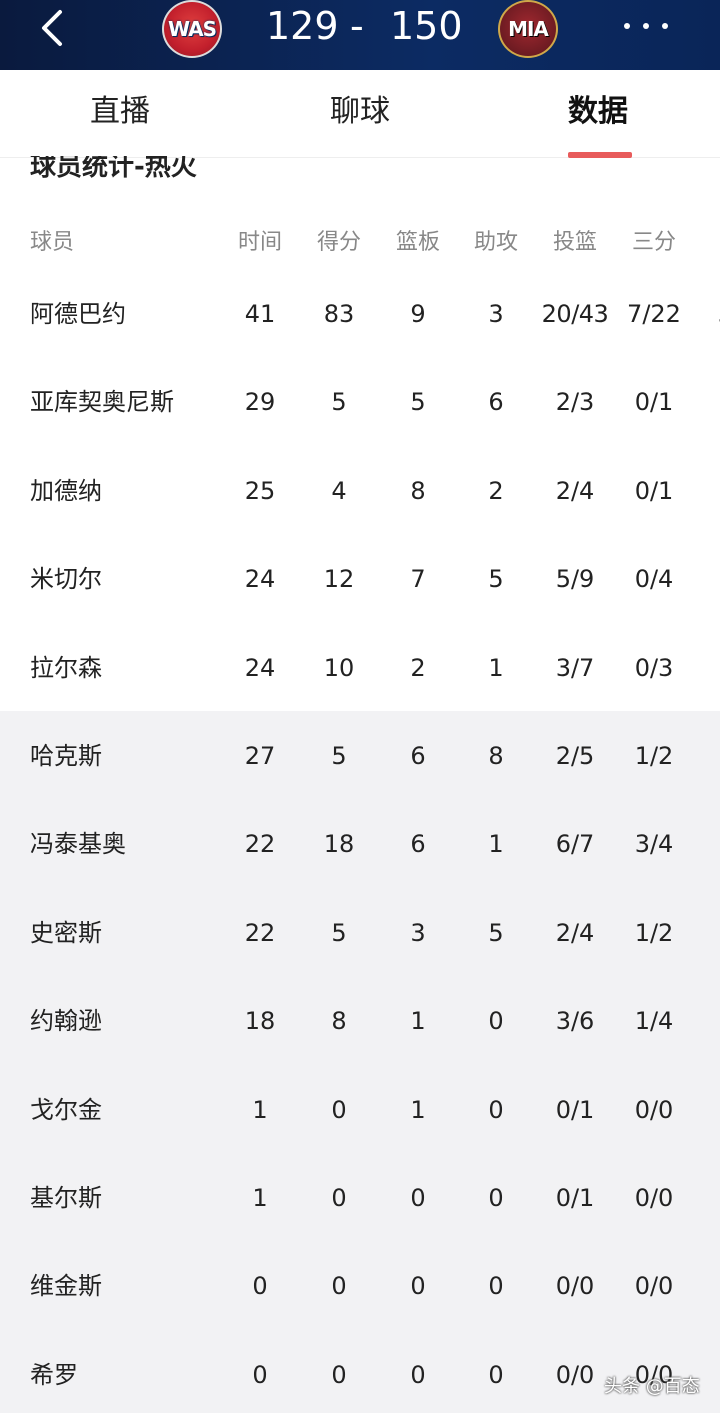  Describe the element at coordinates (418, 491) in the screenshot. I see `stat-rebounds: 8` at that location.